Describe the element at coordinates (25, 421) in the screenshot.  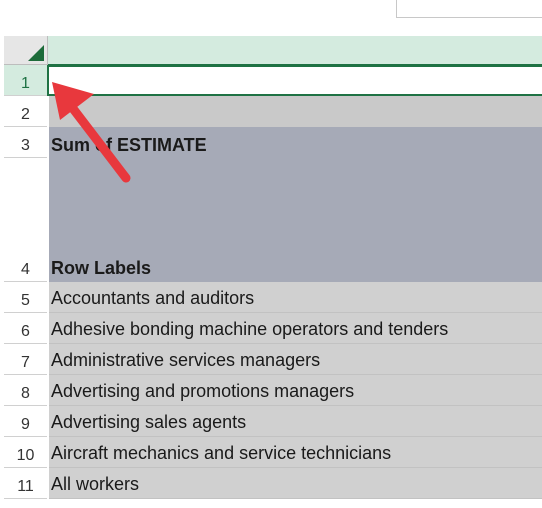
I see `row-header-9: 9` at that location.